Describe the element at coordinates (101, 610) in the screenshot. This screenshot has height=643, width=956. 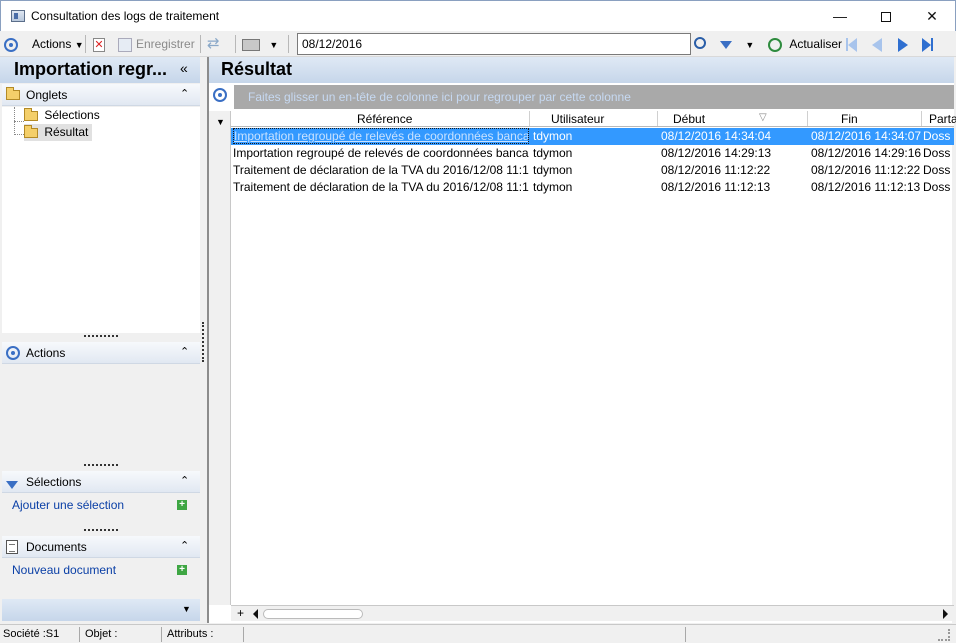
I see `navigation-pane-footer: ▼` at that location.